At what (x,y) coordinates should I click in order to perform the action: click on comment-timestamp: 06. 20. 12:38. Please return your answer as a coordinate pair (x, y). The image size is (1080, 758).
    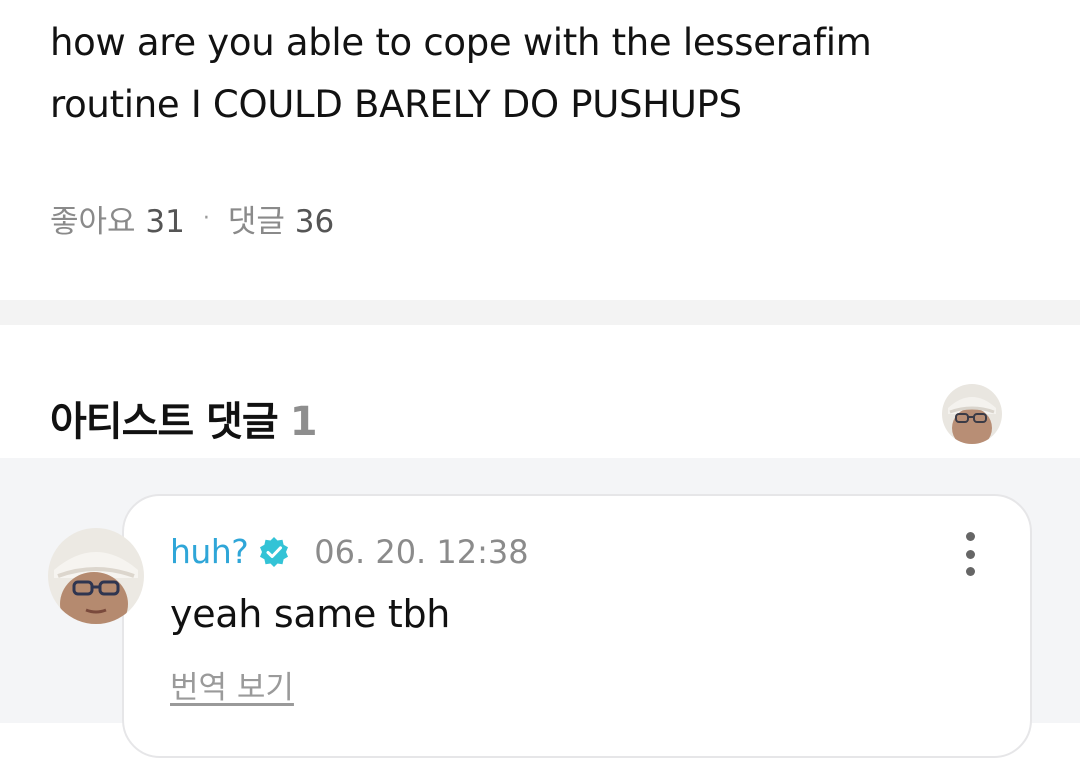
    Looking at the image, I should click on (421, 551).